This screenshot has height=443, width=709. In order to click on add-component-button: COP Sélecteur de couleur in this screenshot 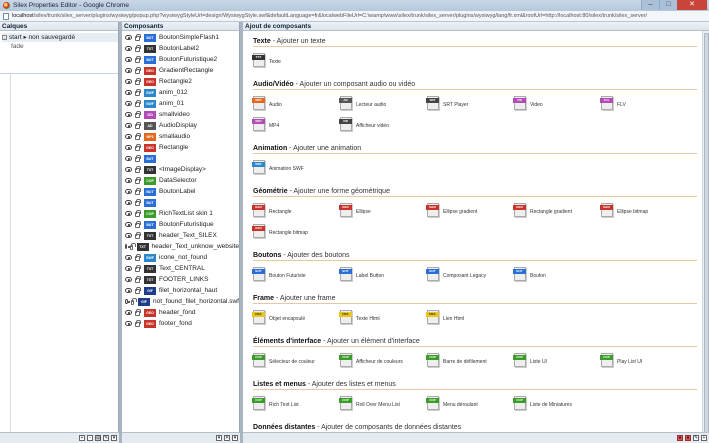, I will do `click(296, 363)`.